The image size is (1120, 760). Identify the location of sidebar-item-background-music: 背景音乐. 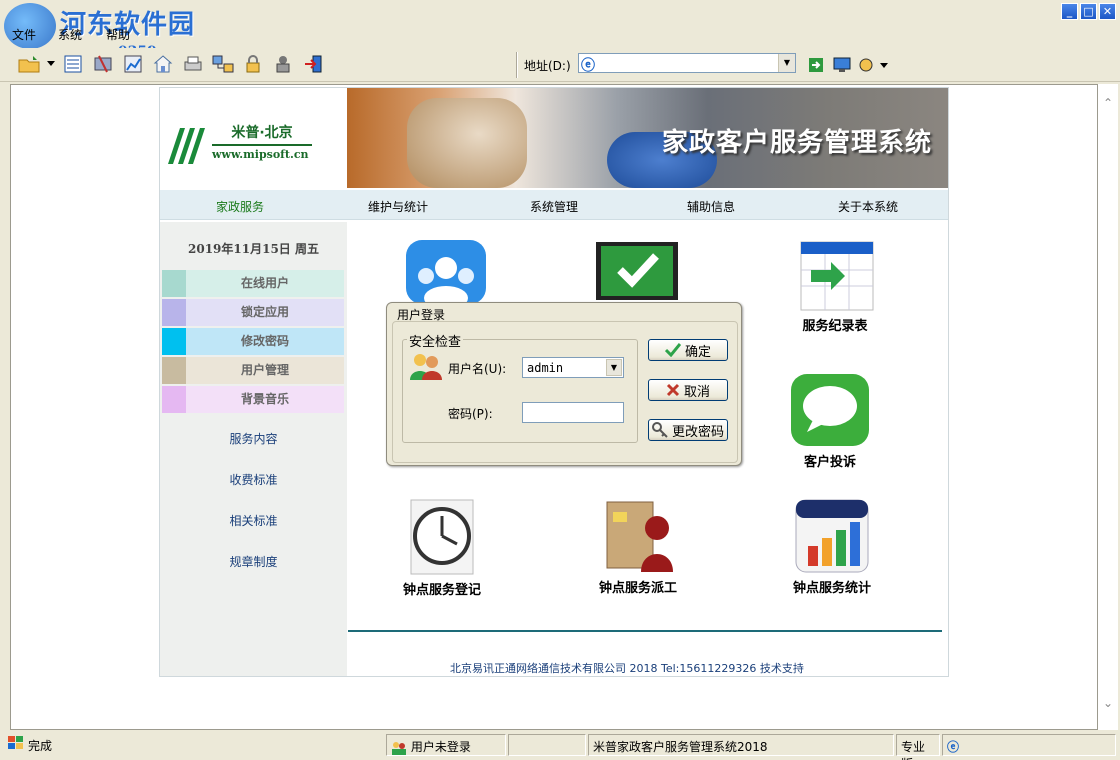
(253, 399).